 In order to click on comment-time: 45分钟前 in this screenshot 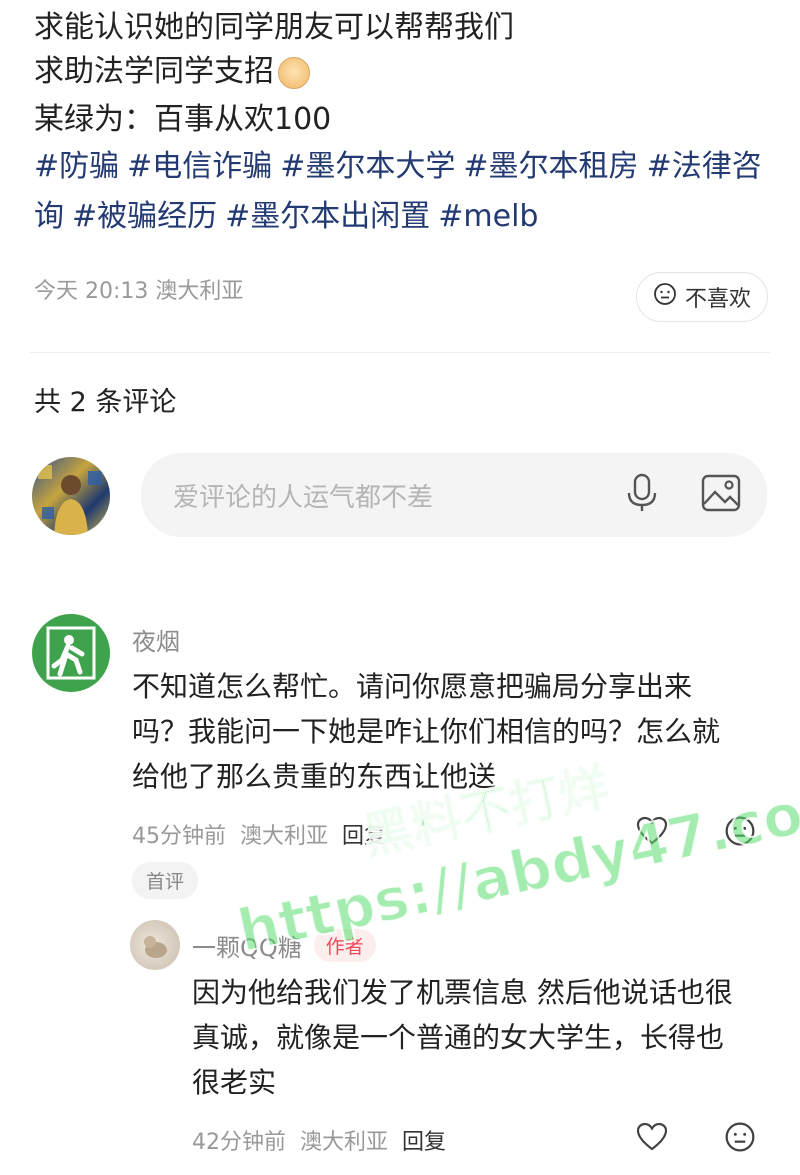, I will do `click(179, 836)`.